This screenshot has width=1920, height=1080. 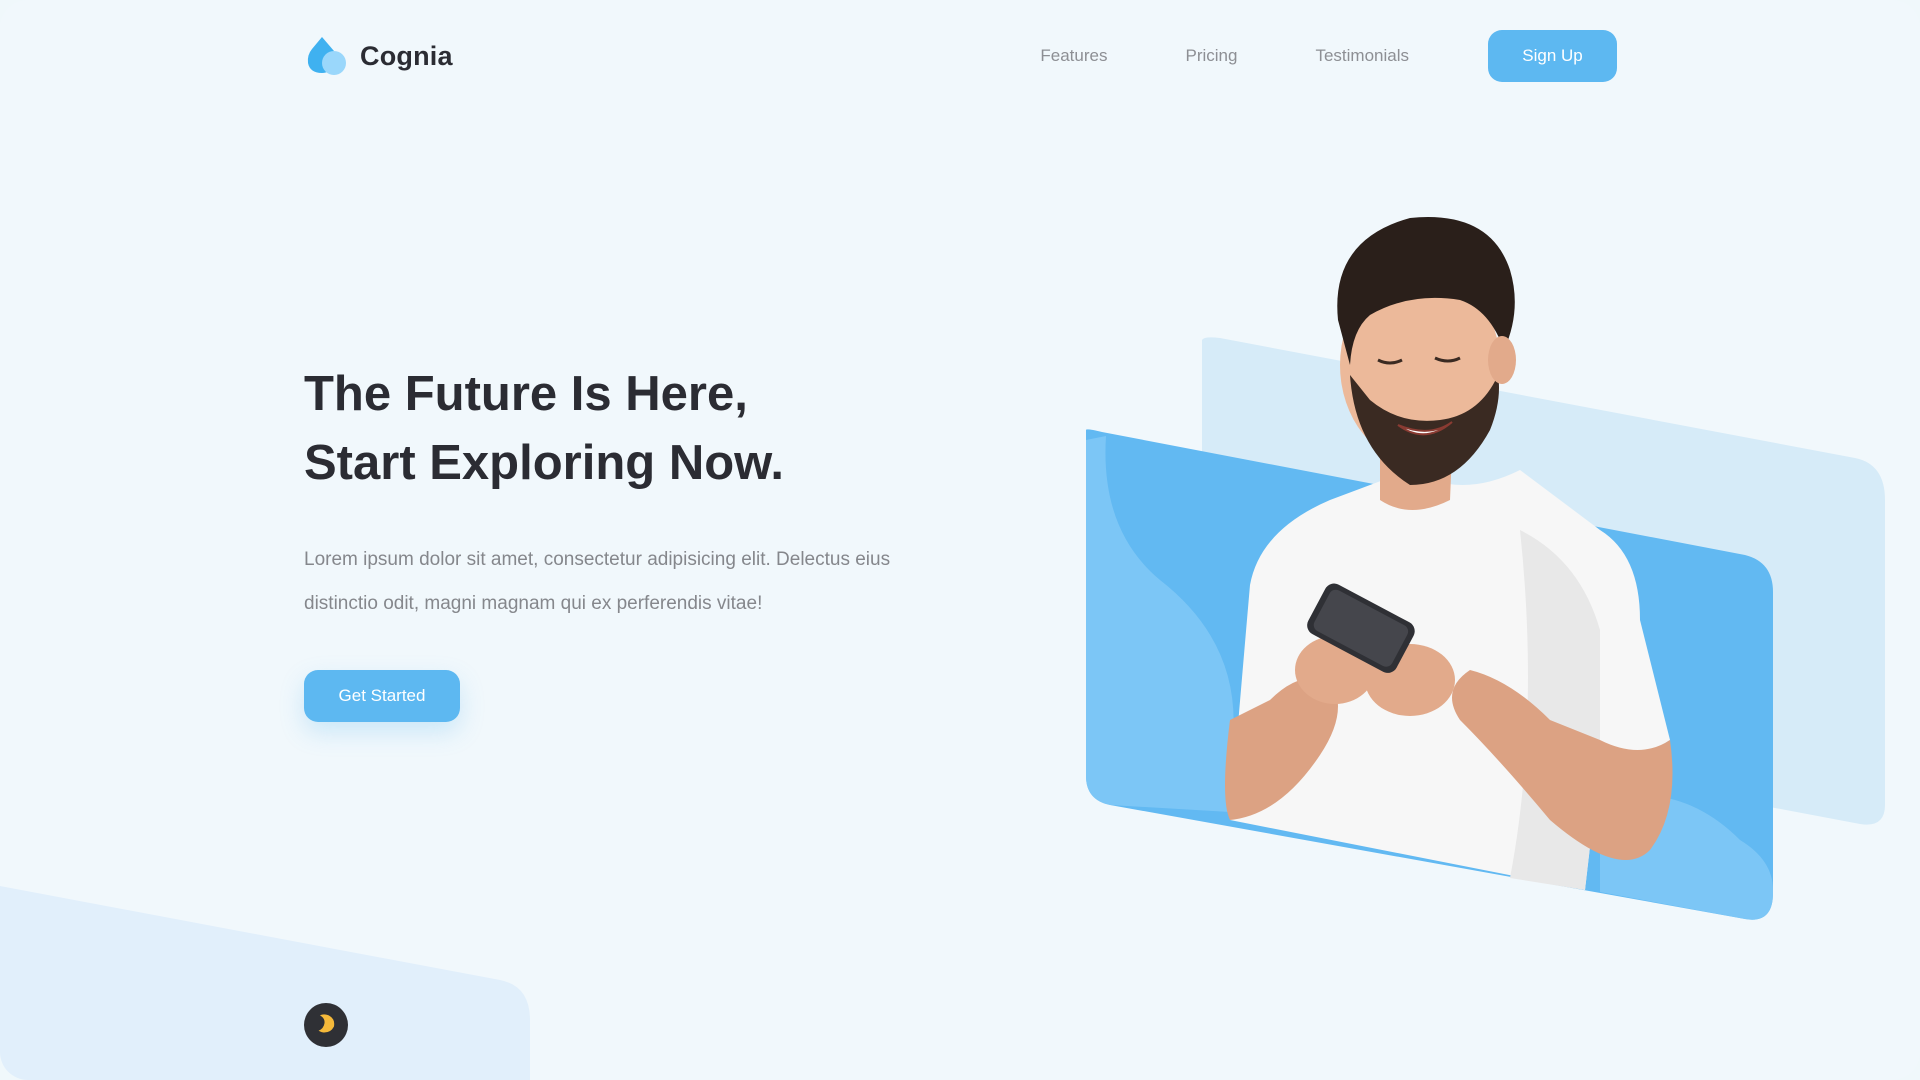 What do you see at coordinates (1073, 56) in the screenshot?
I see `nav-features-link: Features` at bounding box center [1073, 56].